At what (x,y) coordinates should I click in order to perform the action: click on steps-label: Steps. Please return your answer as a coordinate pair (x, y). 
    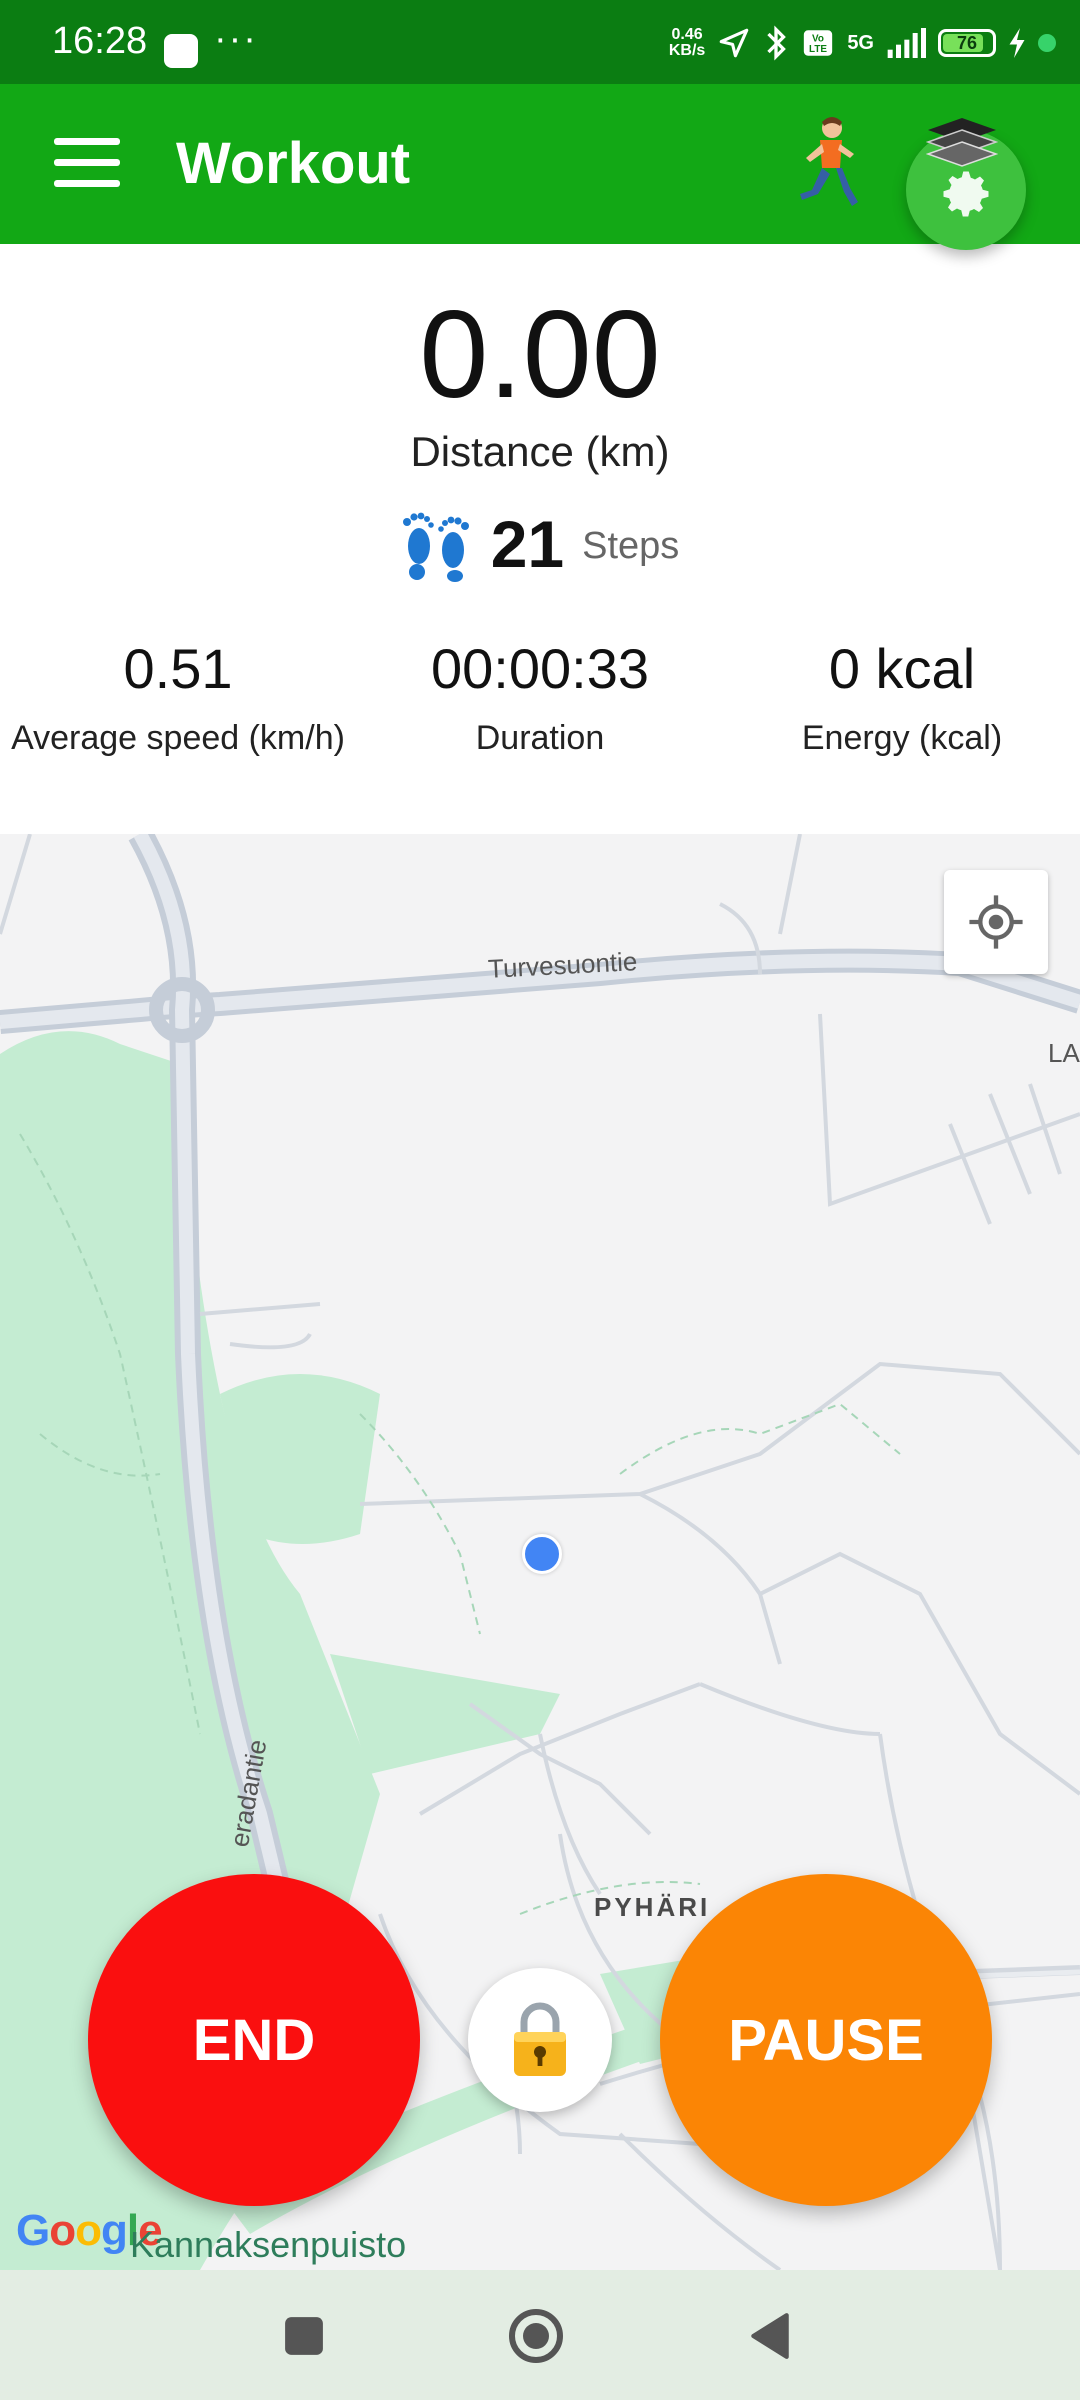
    Looking at the image, I should click on (631, 545).